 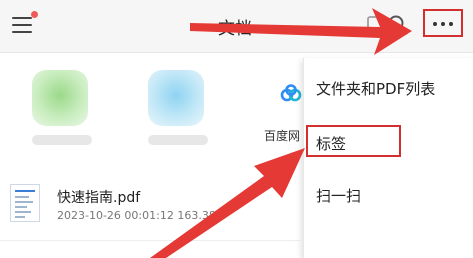 What do you see at coordinates (176, 98) in the screenshot?
I see `quick-access-app-blue` at bounding box center [176, 98].